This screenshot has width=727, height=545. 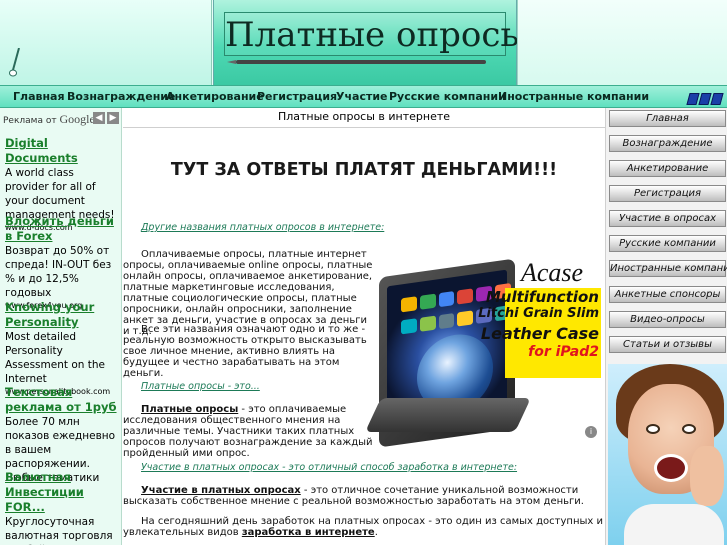 I want to click on ad-line-3: Leather Case, so click(x=539, y=333).